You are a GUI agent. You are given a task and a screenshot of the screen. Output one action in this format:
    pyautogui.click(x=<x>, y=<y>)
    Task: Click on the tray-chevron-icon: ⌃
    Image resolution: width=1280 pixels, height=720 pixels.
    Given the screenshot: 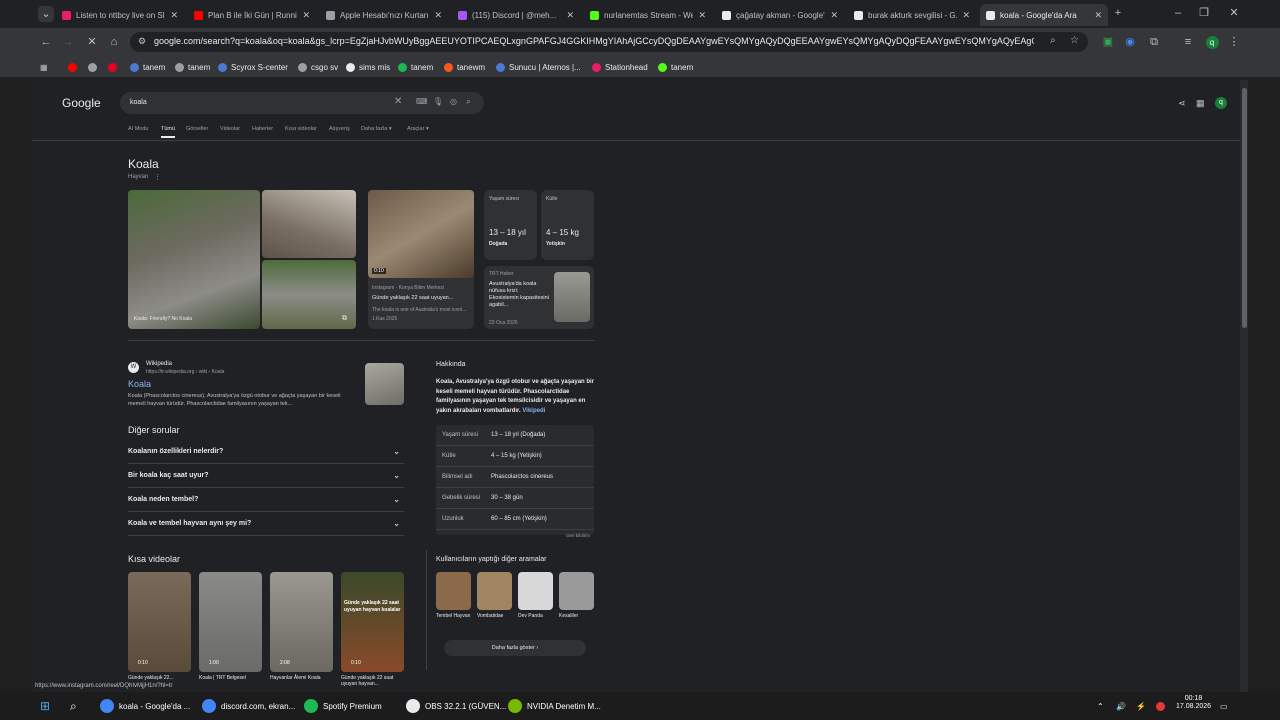 What is the action you would take?
    pyautogui.click(x=1100, y=706)
    